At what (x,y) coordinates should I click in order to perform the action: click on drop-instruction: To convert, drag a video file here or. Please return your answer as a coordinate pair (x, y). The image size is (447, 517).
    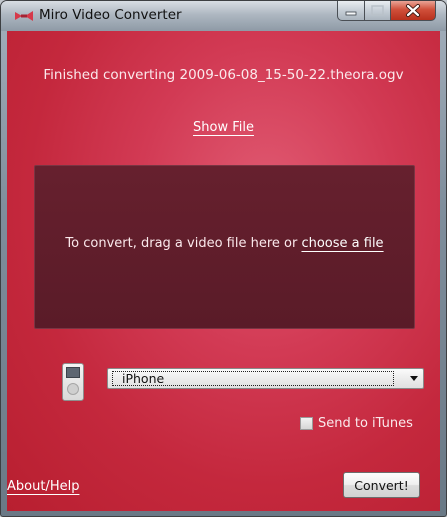
    Looking at the image, I should click on (183, 243).